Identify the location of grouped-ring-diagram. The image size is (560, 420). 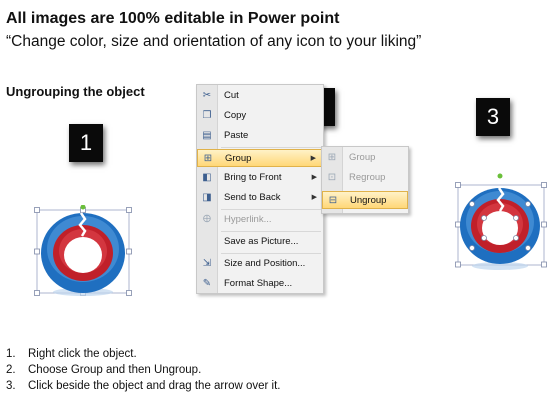
(83, 252).